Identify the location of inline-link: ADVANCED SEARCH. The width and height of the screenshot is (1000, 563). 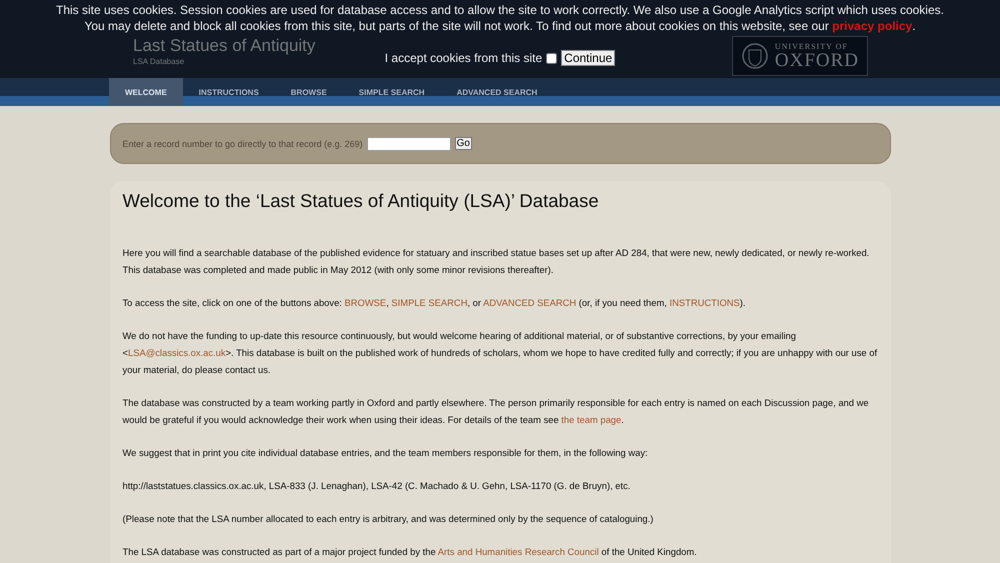
(529, 302).